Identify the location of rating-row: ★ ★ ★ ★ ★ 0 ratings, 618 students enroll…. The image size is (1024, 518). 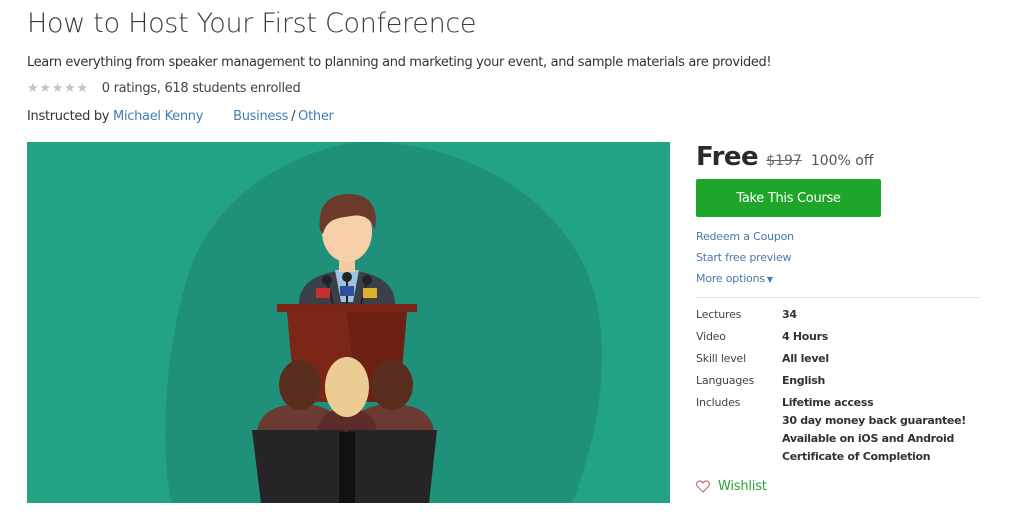
(164, 88).